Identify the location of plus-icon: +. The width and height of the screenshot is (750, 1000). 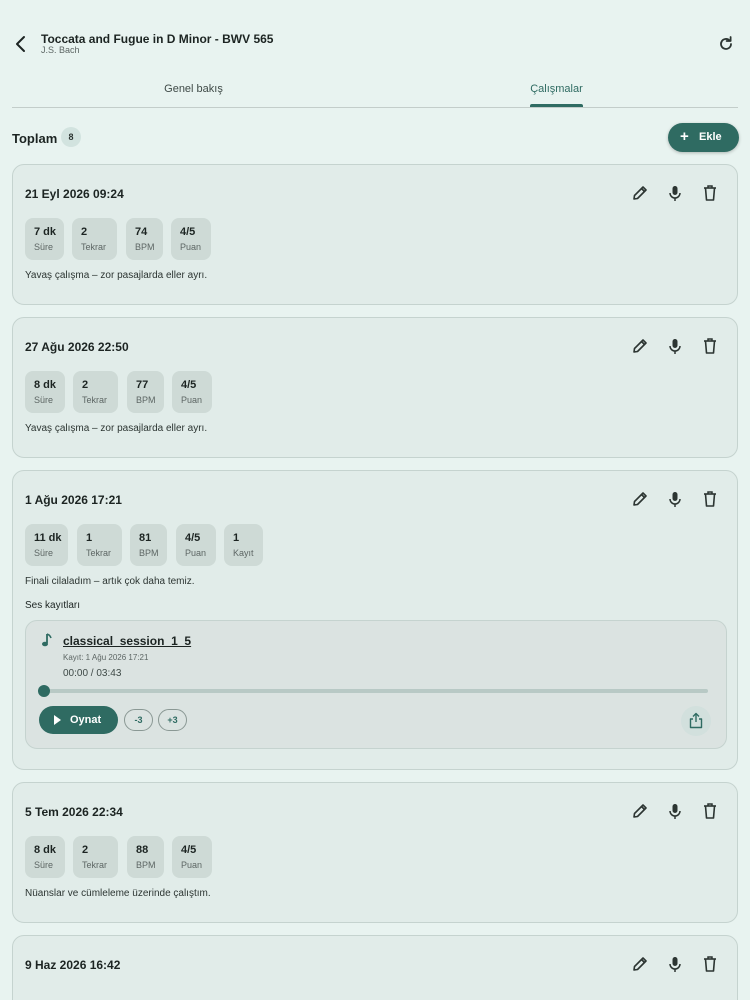
(684, 136).